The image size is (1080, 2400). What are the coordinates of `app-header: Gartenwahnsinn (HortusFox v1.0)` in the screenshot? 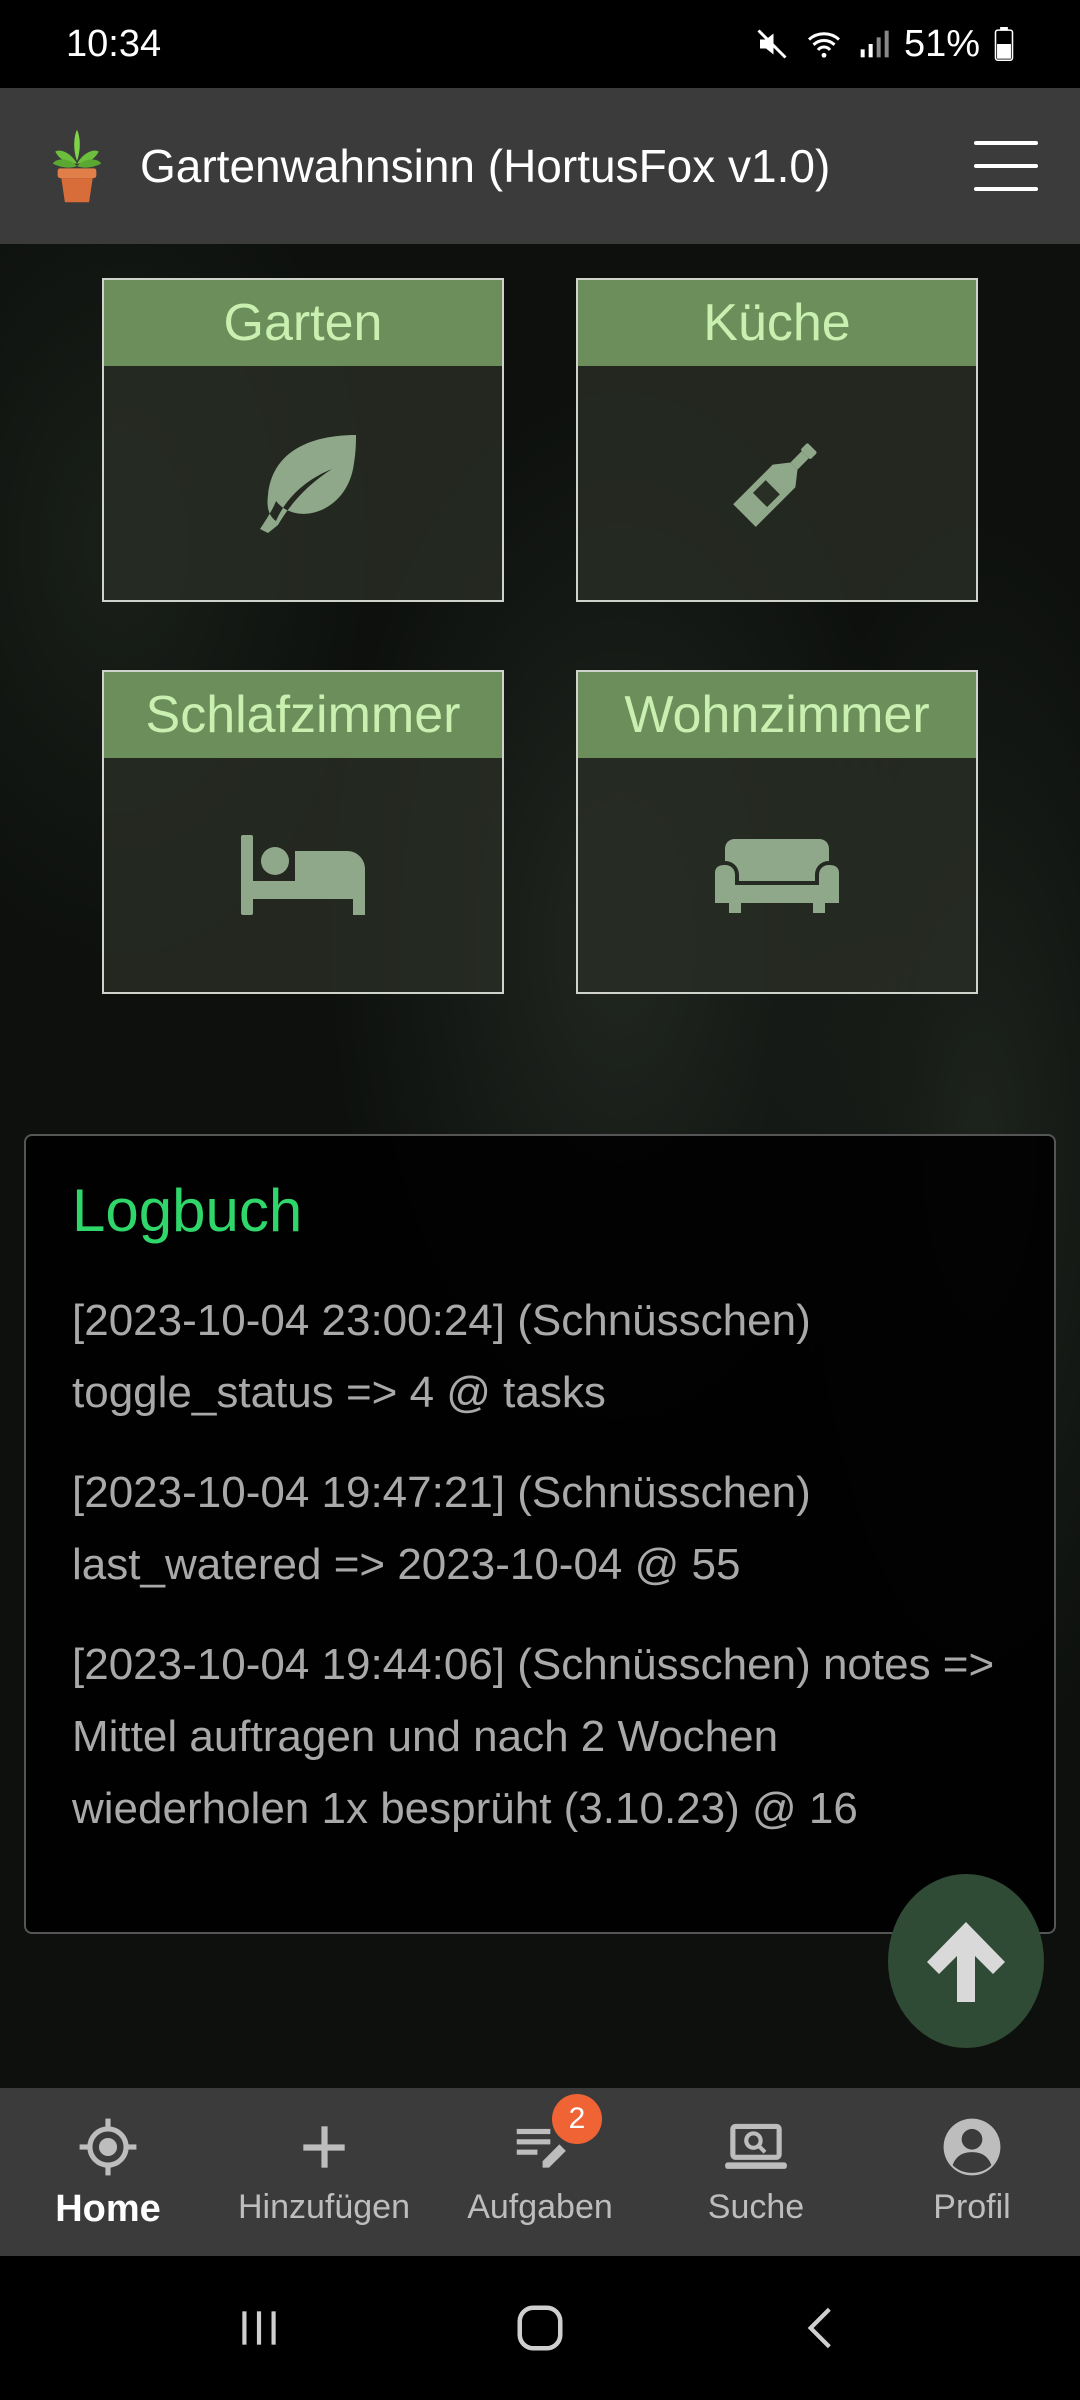 It's located at (540, 166).